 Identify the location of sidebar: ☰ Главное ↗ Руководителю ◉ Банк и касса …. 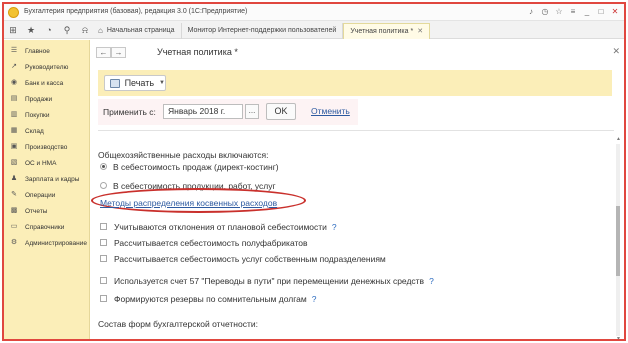
(47, 189).